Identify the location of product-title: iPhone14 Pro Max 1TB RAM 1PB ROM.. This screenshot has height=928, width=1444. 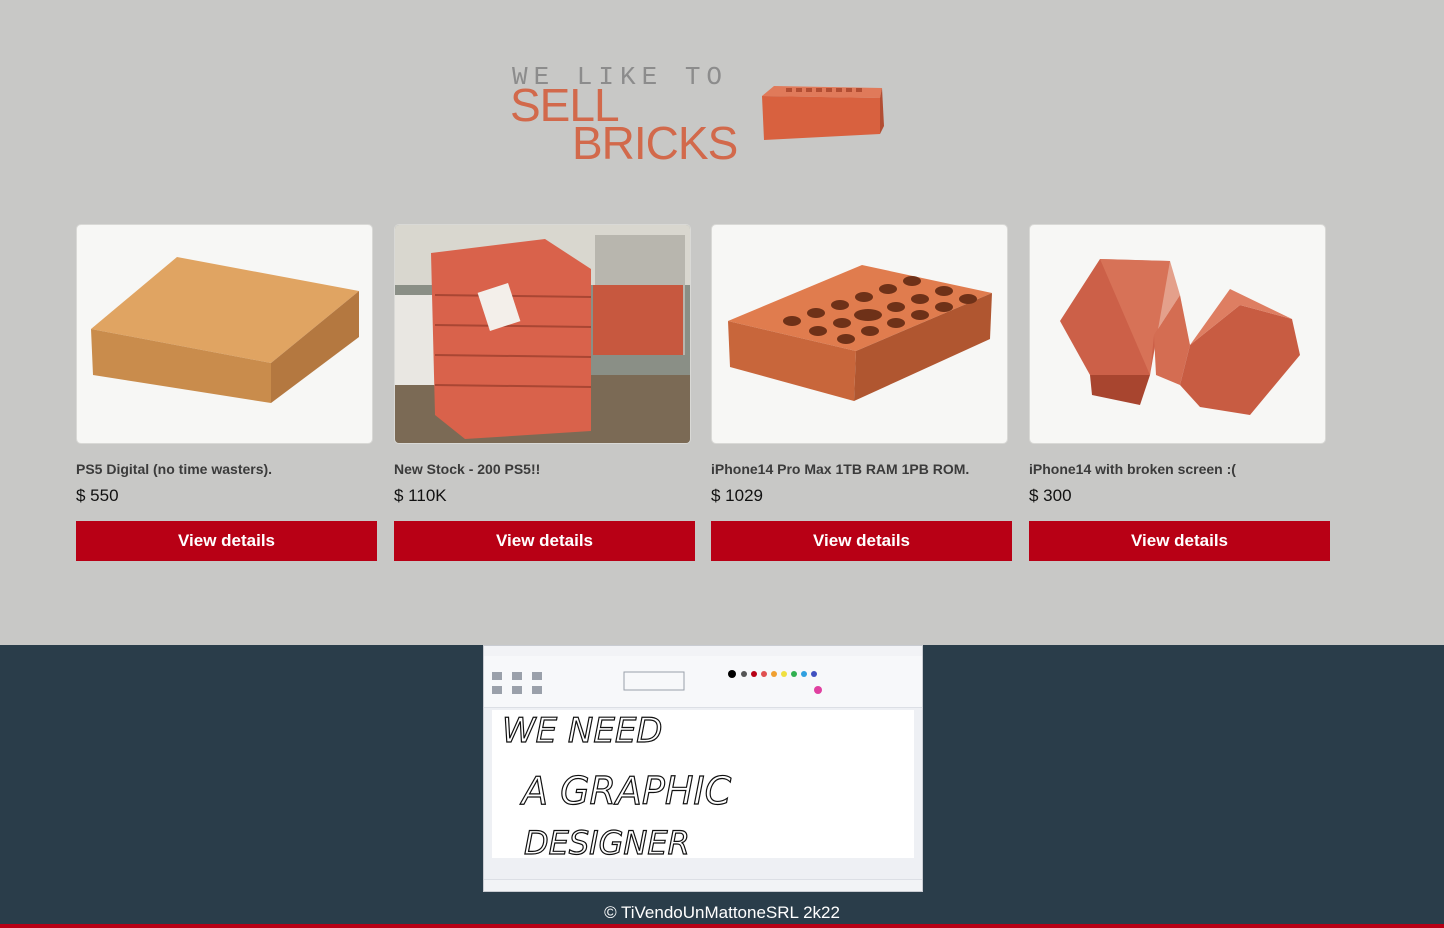
(840, 469).